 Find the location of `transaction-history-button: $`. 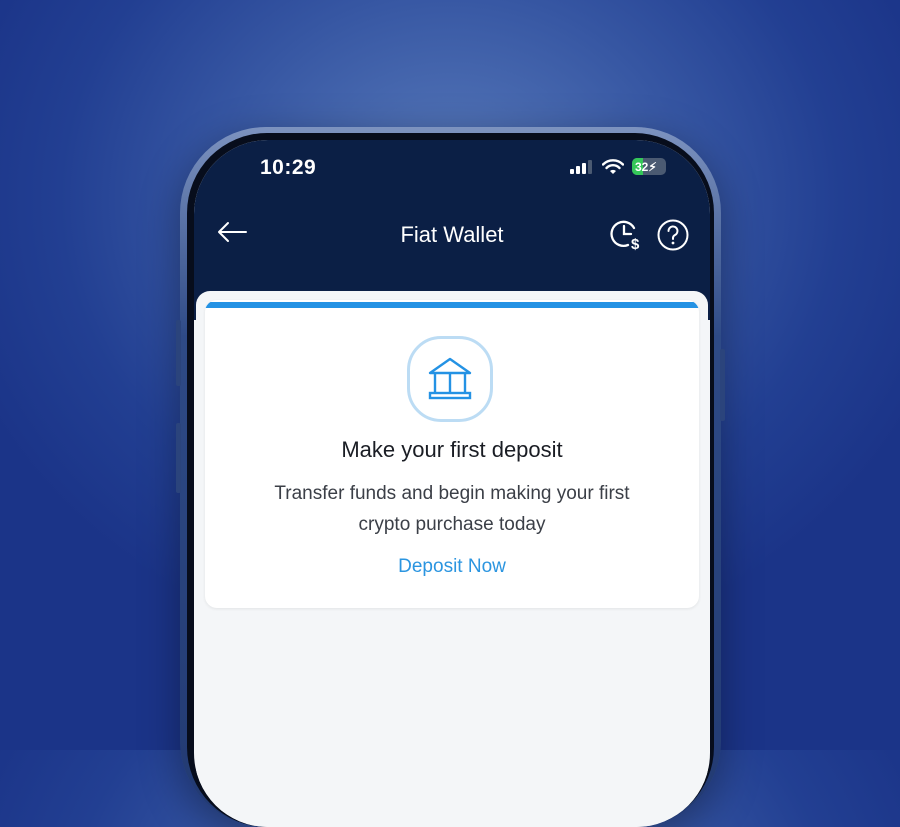

transaction-history-button: $ is located at coordinates (627, 237).